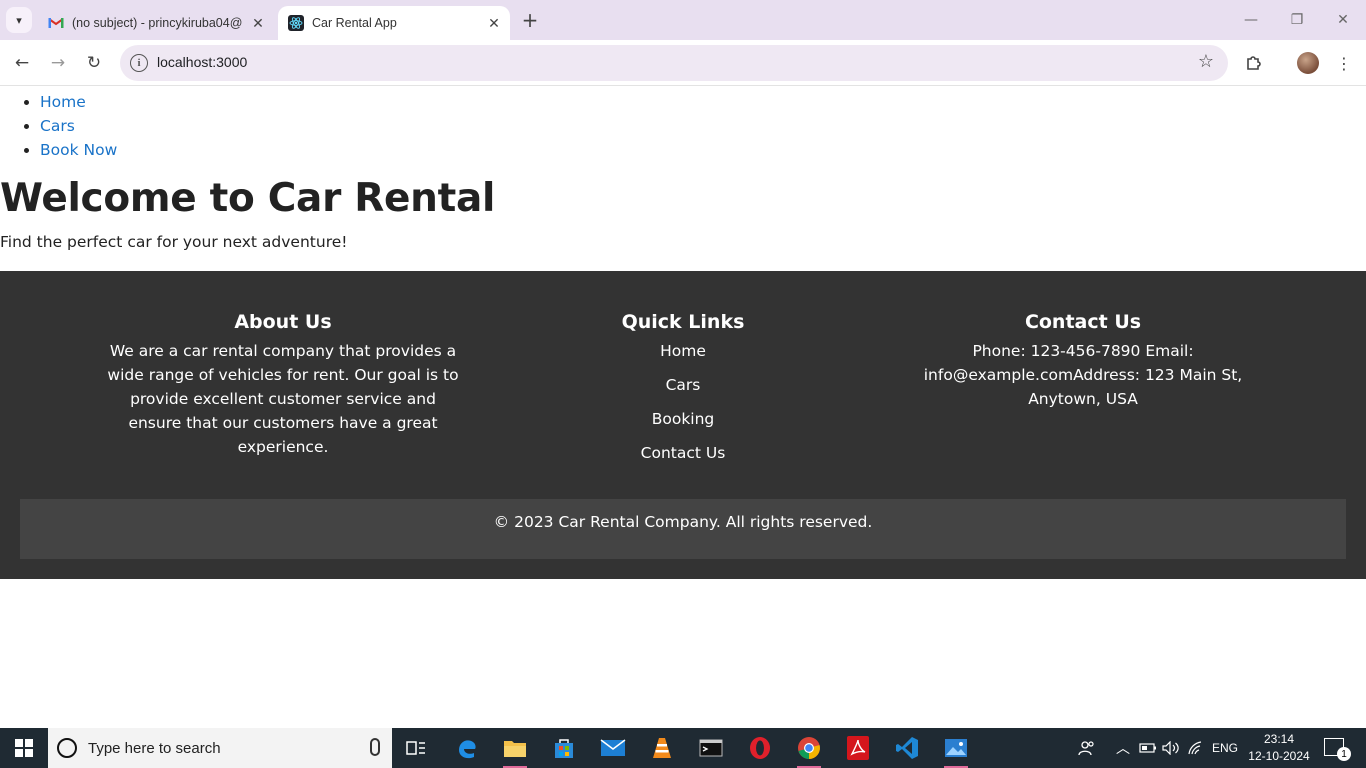 This screenshot has height=768, width=1366. I want to click on opera-icon, so click(760, 748).